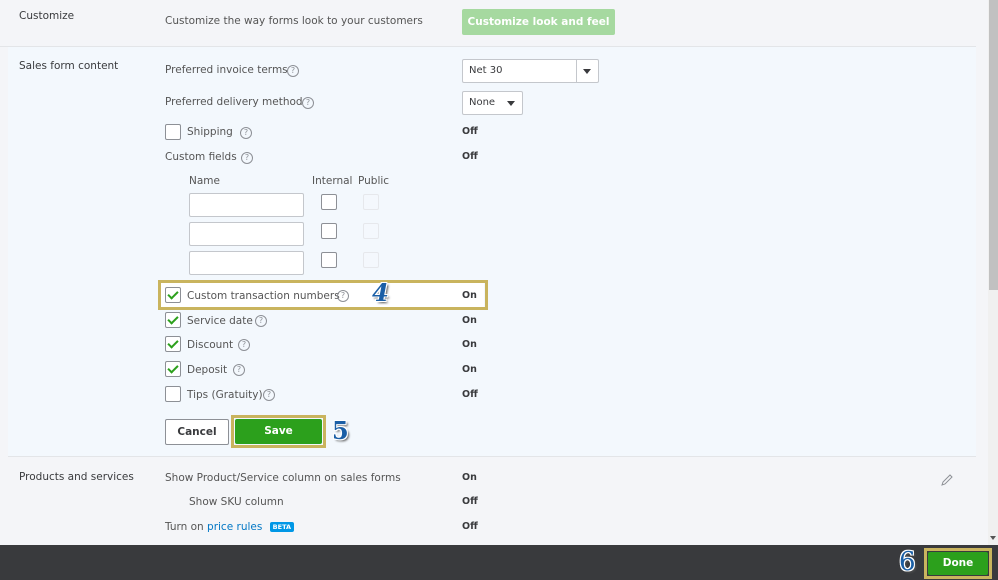  What do you see at coordinates (470, 501) in the screenshot?
I see `product-row-status: Off` at bounding box center [470, 501].